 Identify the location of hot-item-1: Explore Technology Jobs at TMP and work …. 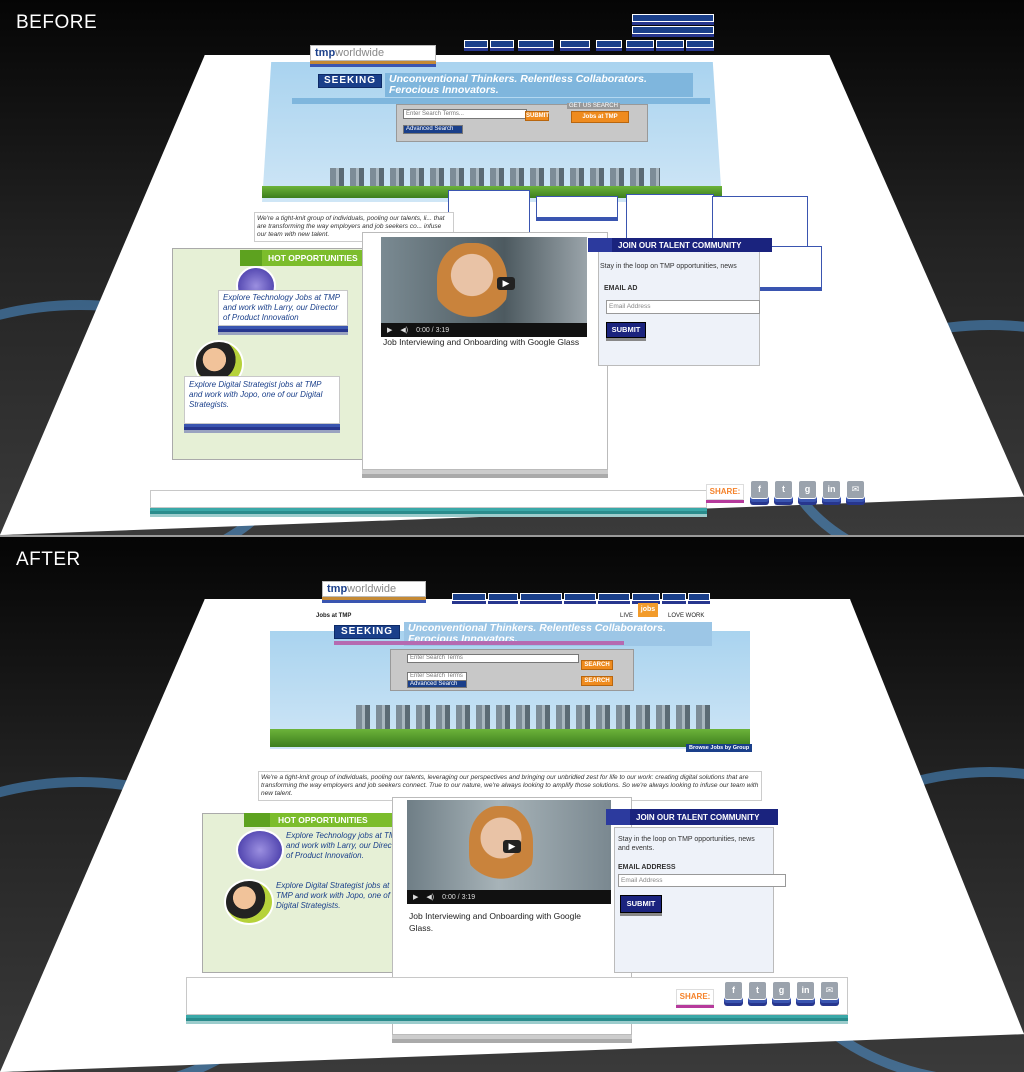
(283, 308).